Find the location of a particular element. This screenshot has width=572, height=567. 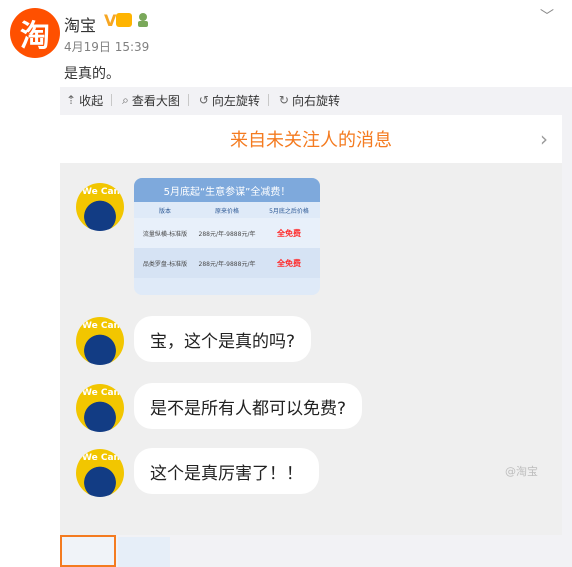

rotate-left-button: ↺ 向左旋转 is located at coordinates (229, 100).